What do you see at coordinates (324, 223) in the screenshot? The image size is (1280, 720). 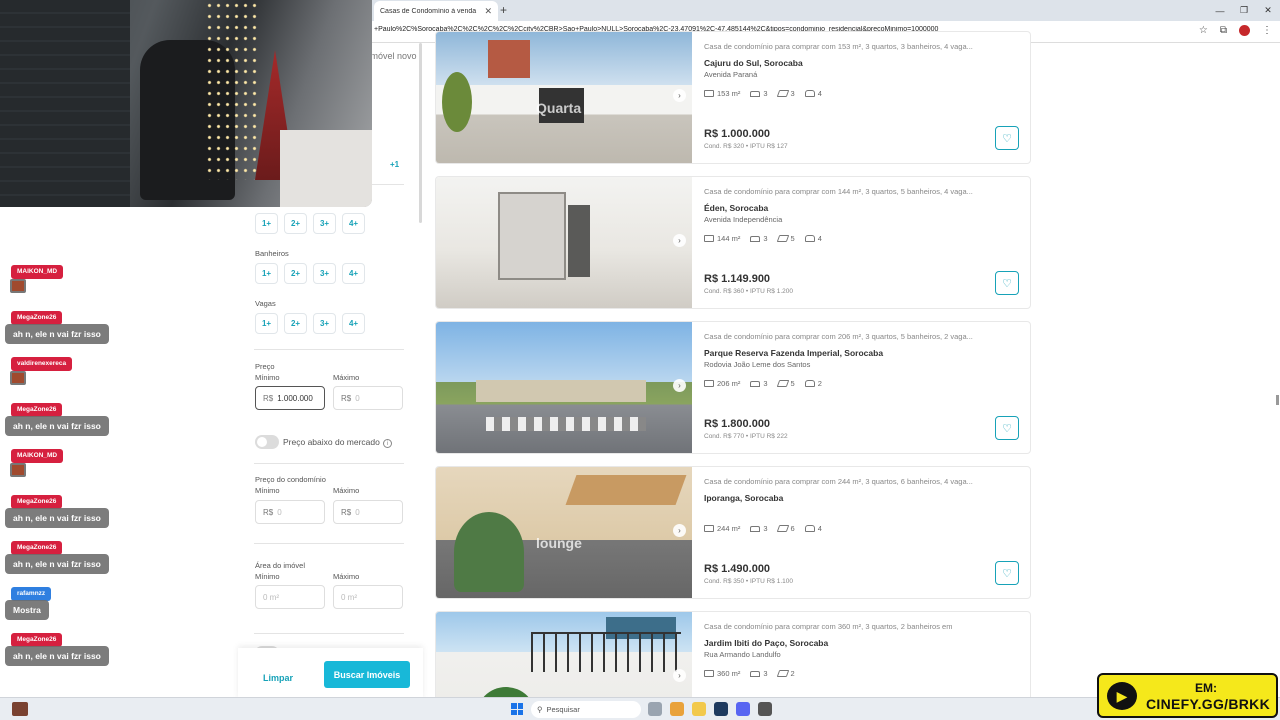 I see `quartos-option: 3+` at bounding box center [324, 223].